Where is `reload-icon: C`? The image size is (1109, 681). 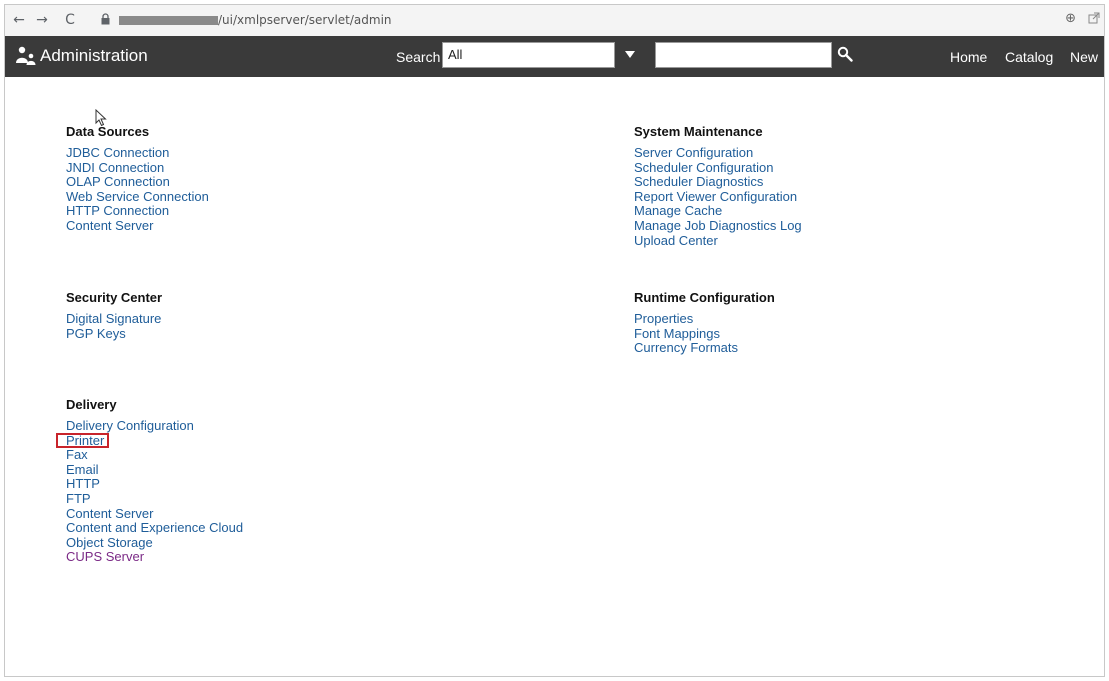 reload-icon: C is located at coordinates (70, 20).